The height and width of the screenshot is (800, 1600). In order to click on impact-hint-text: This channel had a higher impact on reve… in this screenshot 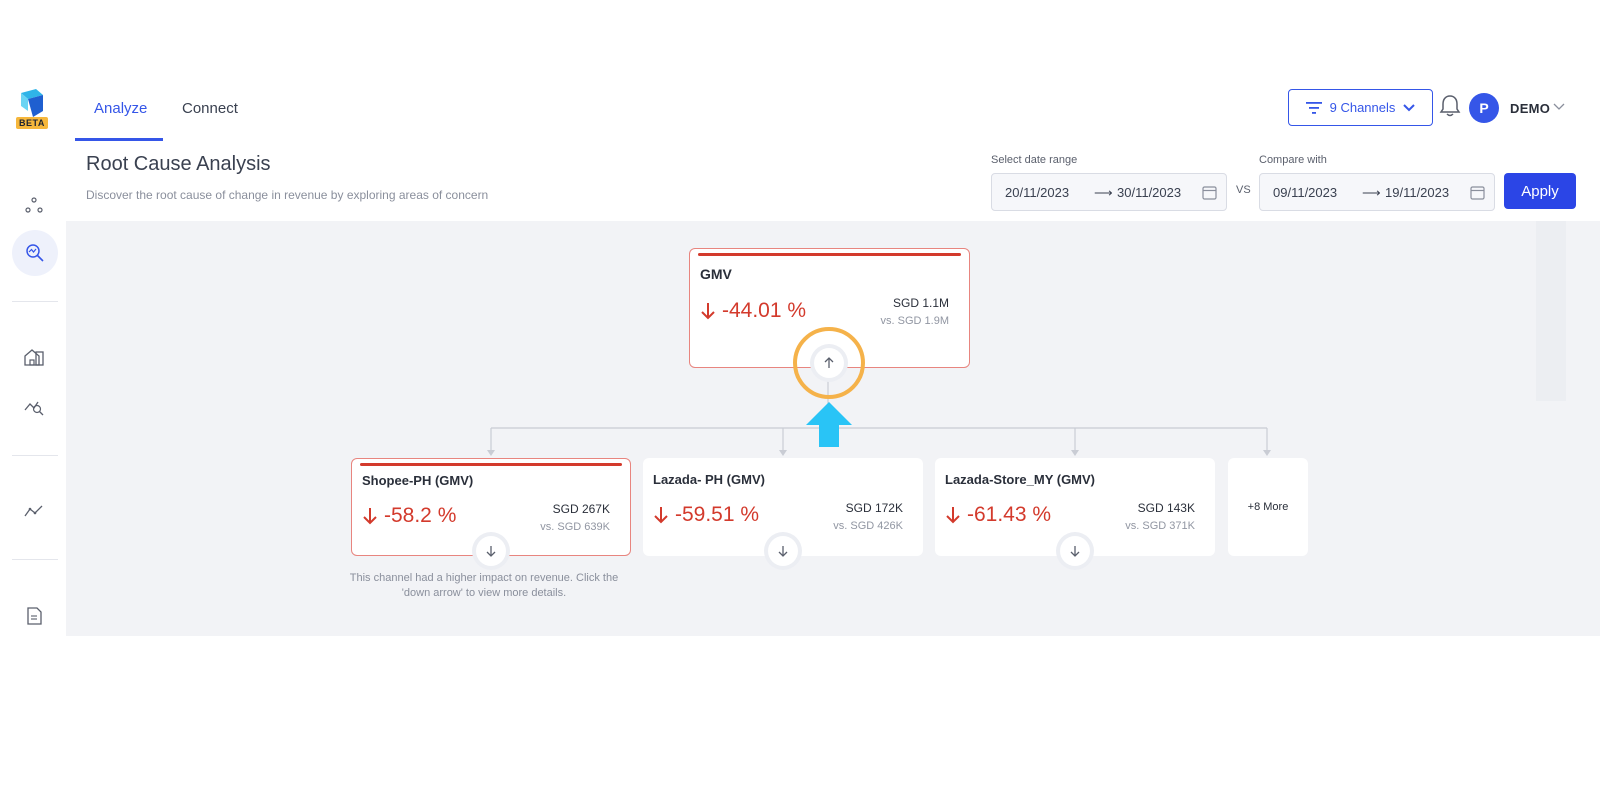, I will do `click(484, 585)`.